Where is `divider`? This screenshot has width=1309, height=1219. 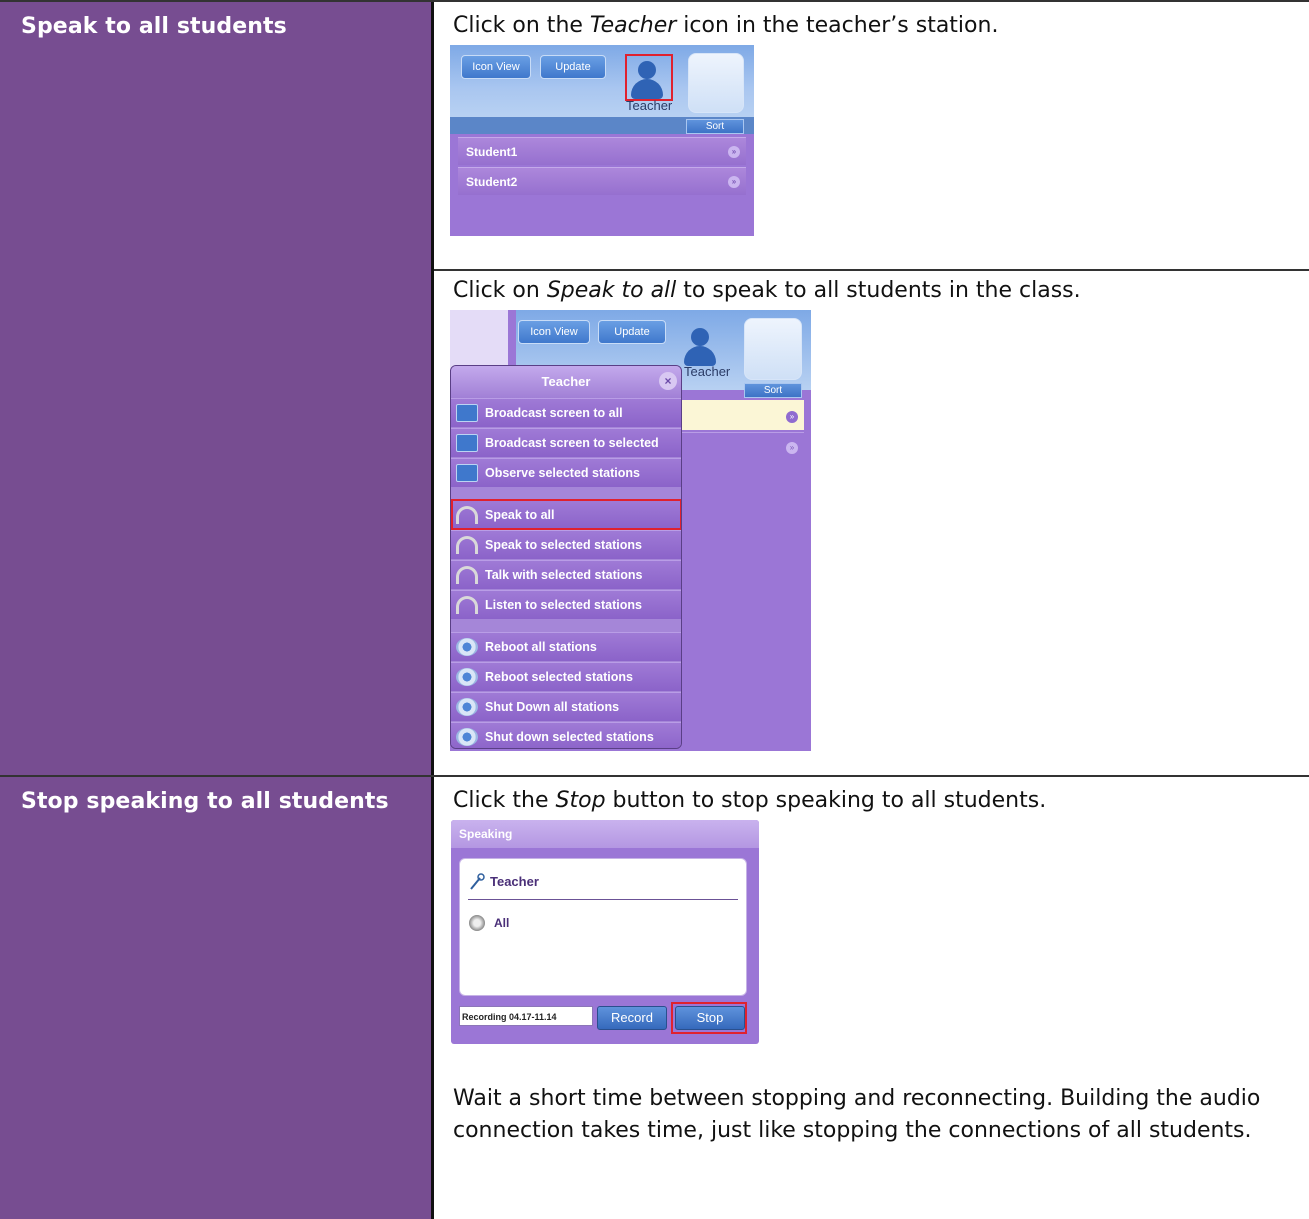 divider is located at coordinates (603, 899).